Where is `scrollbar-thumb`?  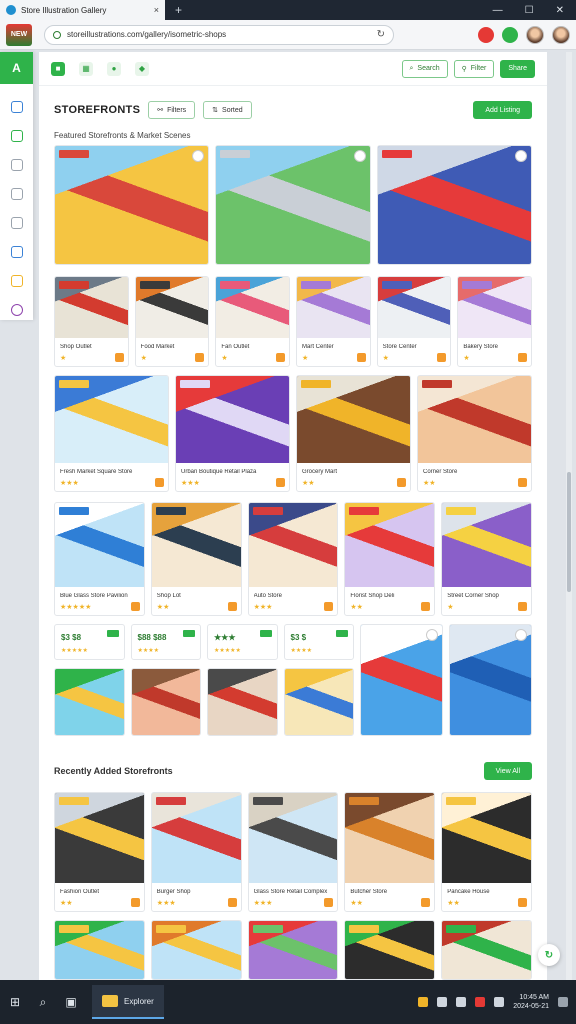
scrollbar-thumb is located at coordinates (569, 532).